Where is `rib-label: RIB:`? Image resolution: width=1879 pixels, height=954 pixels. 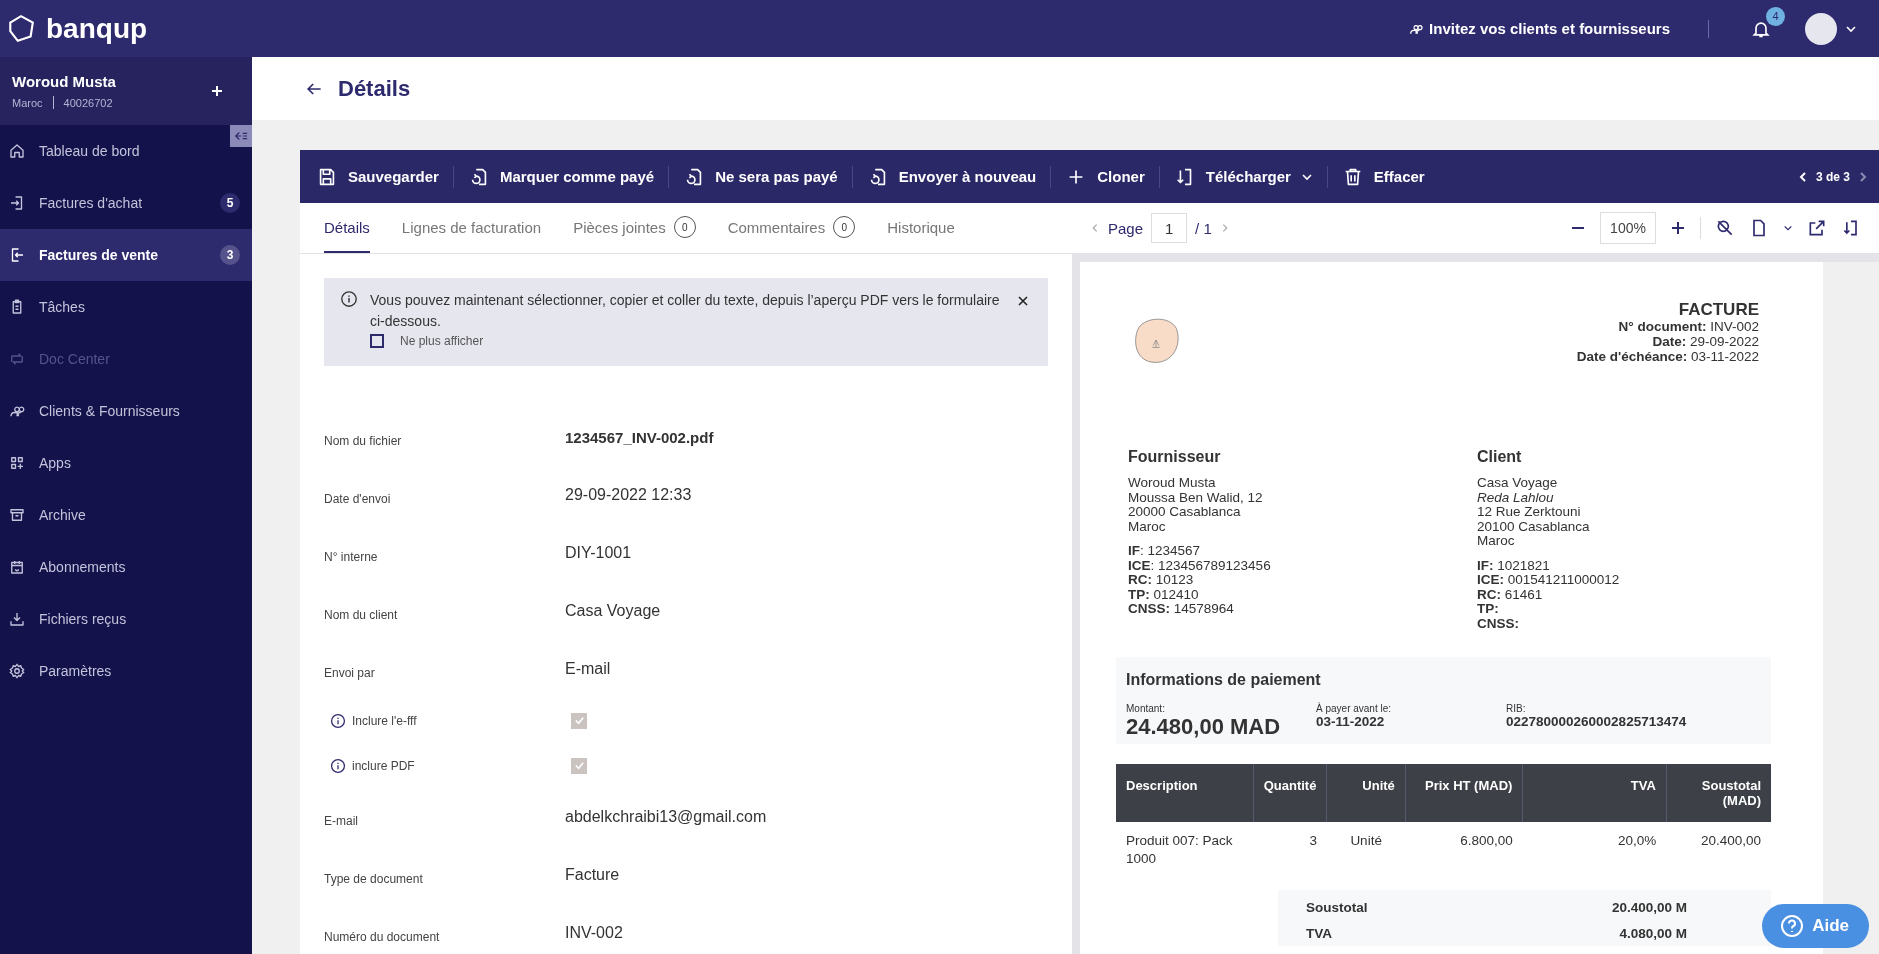 rib-label: RIB: is located at coordinates (1516, 708).